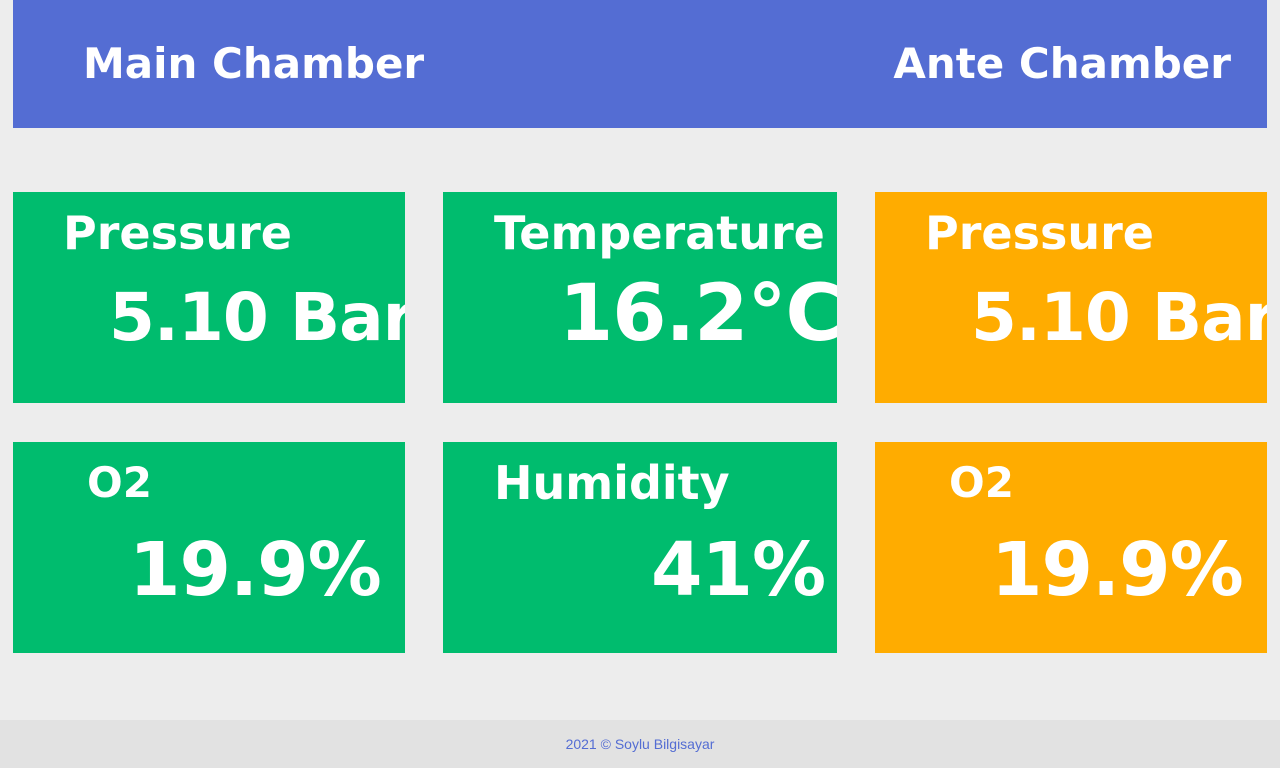  I want to click on main-pressure-value: 5.10 Bar, so click(257, 317).